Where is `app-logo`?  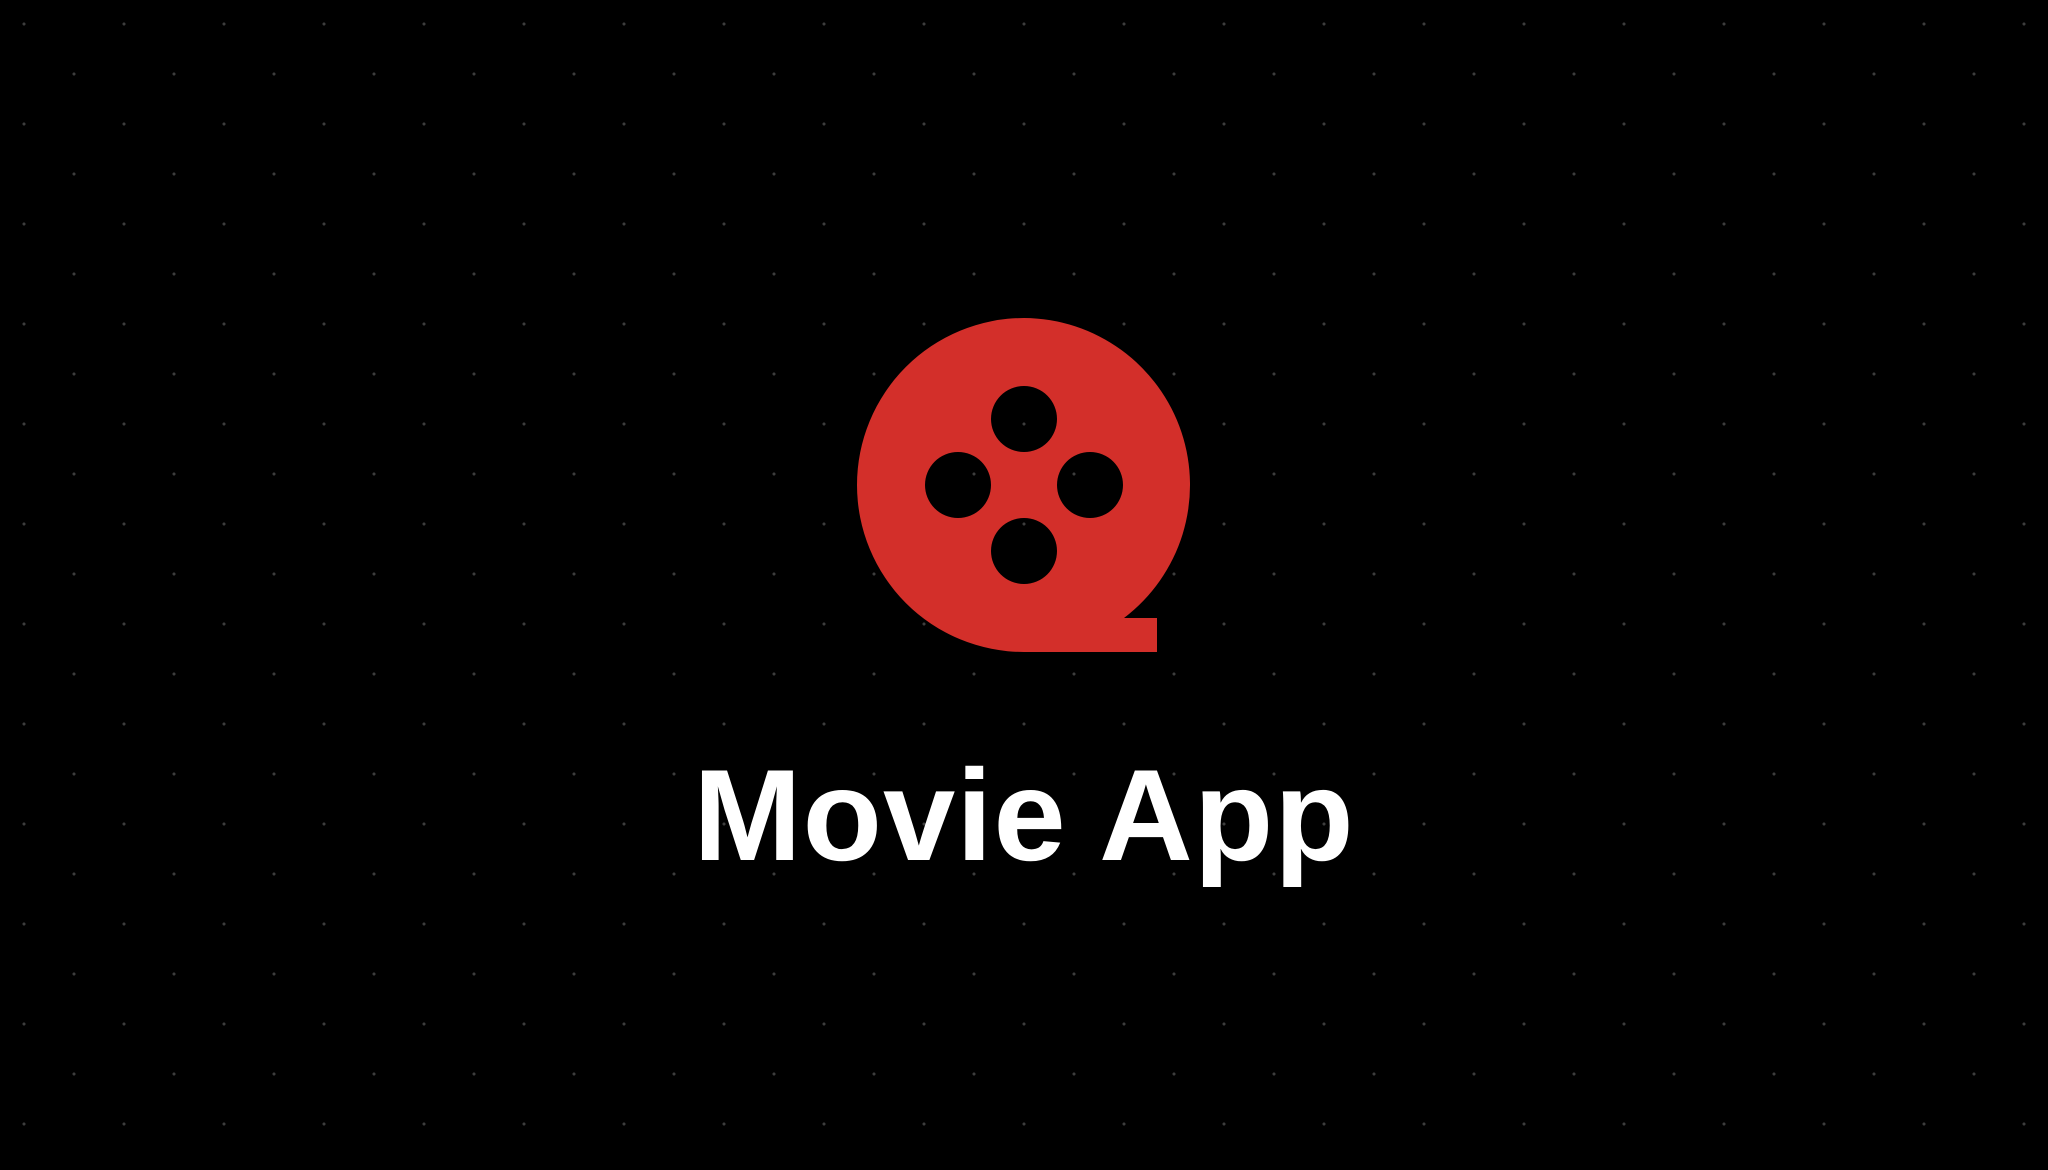
app-logo is located at coordinates (1025, 485).